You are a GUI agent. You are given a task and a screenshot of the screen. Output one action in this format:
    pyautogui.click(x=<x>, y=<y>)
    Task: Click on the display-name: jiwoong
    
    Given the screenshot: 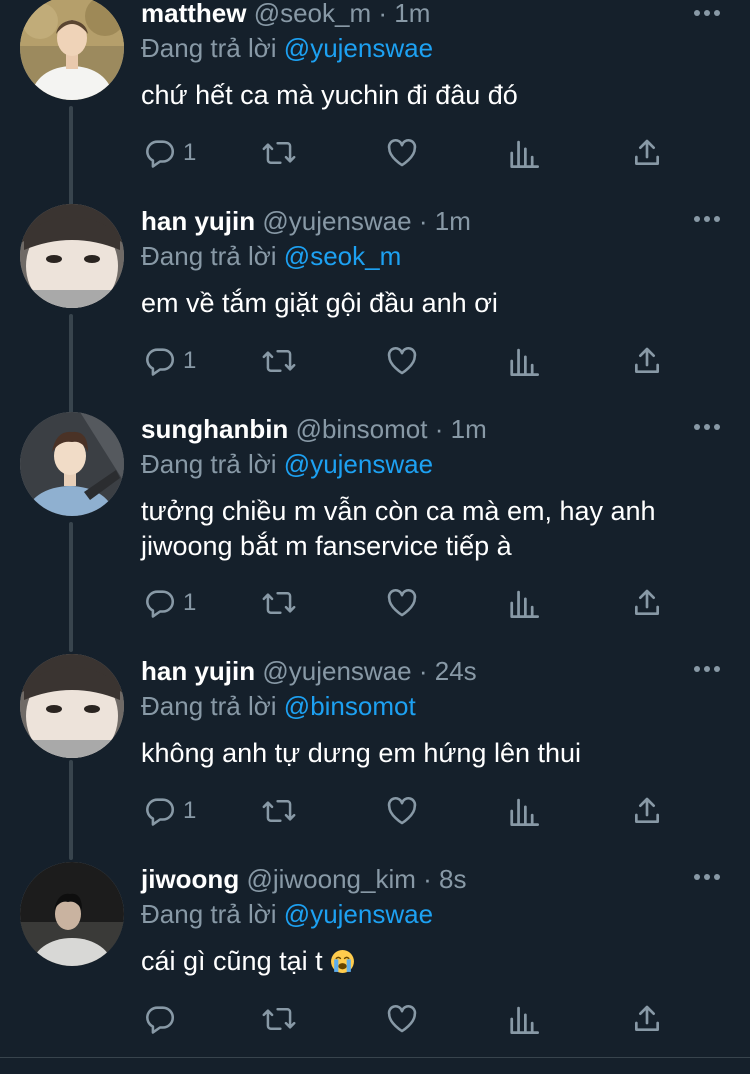 What is the action you would take?
    pyautogui.click(x=190, y=879)
    